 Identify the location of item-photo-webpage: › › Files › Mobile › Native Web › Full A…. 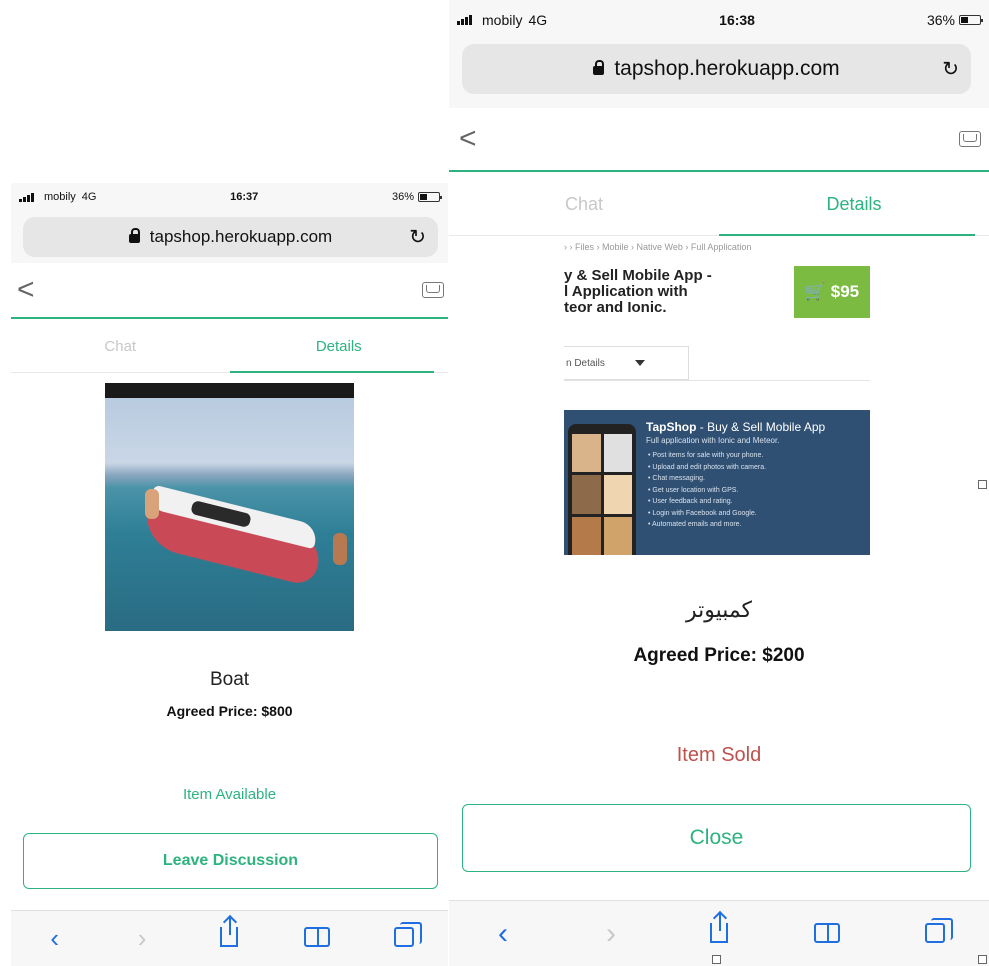
(717, 398).